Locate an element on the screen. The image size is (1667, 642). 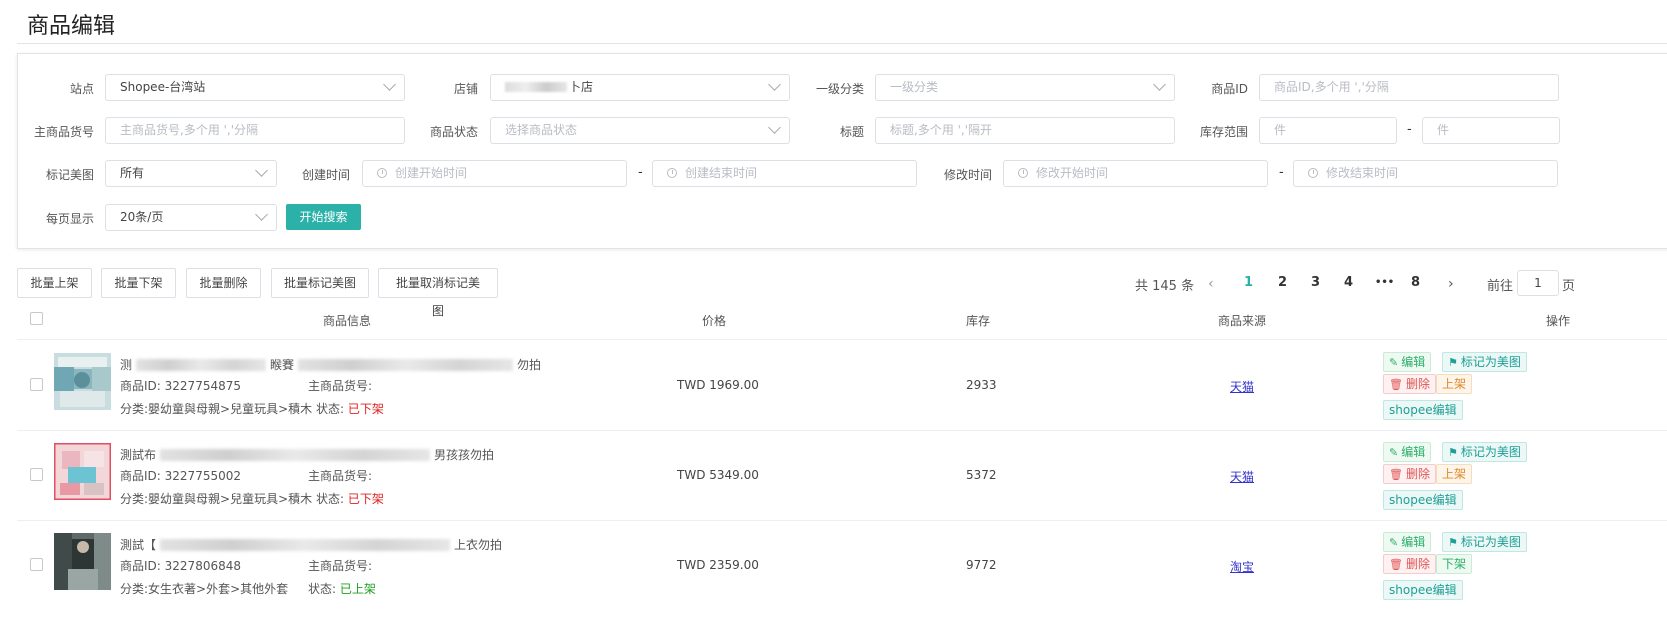
per-page-select: 20条/页 is located at coordinates (191, 217).